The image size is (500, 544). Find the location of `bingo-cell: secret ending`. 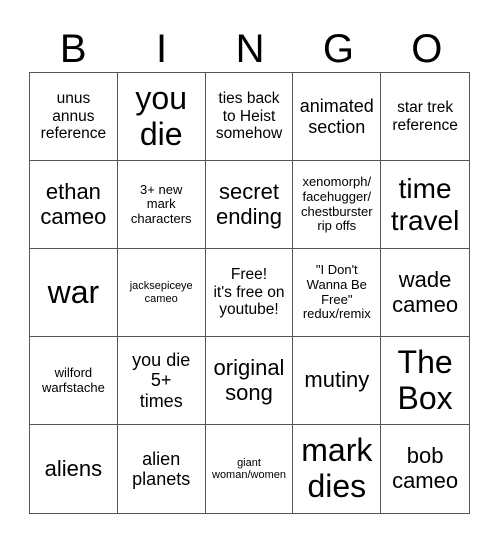

bingo-cell: secret ending is located at coordinates (249, 205).